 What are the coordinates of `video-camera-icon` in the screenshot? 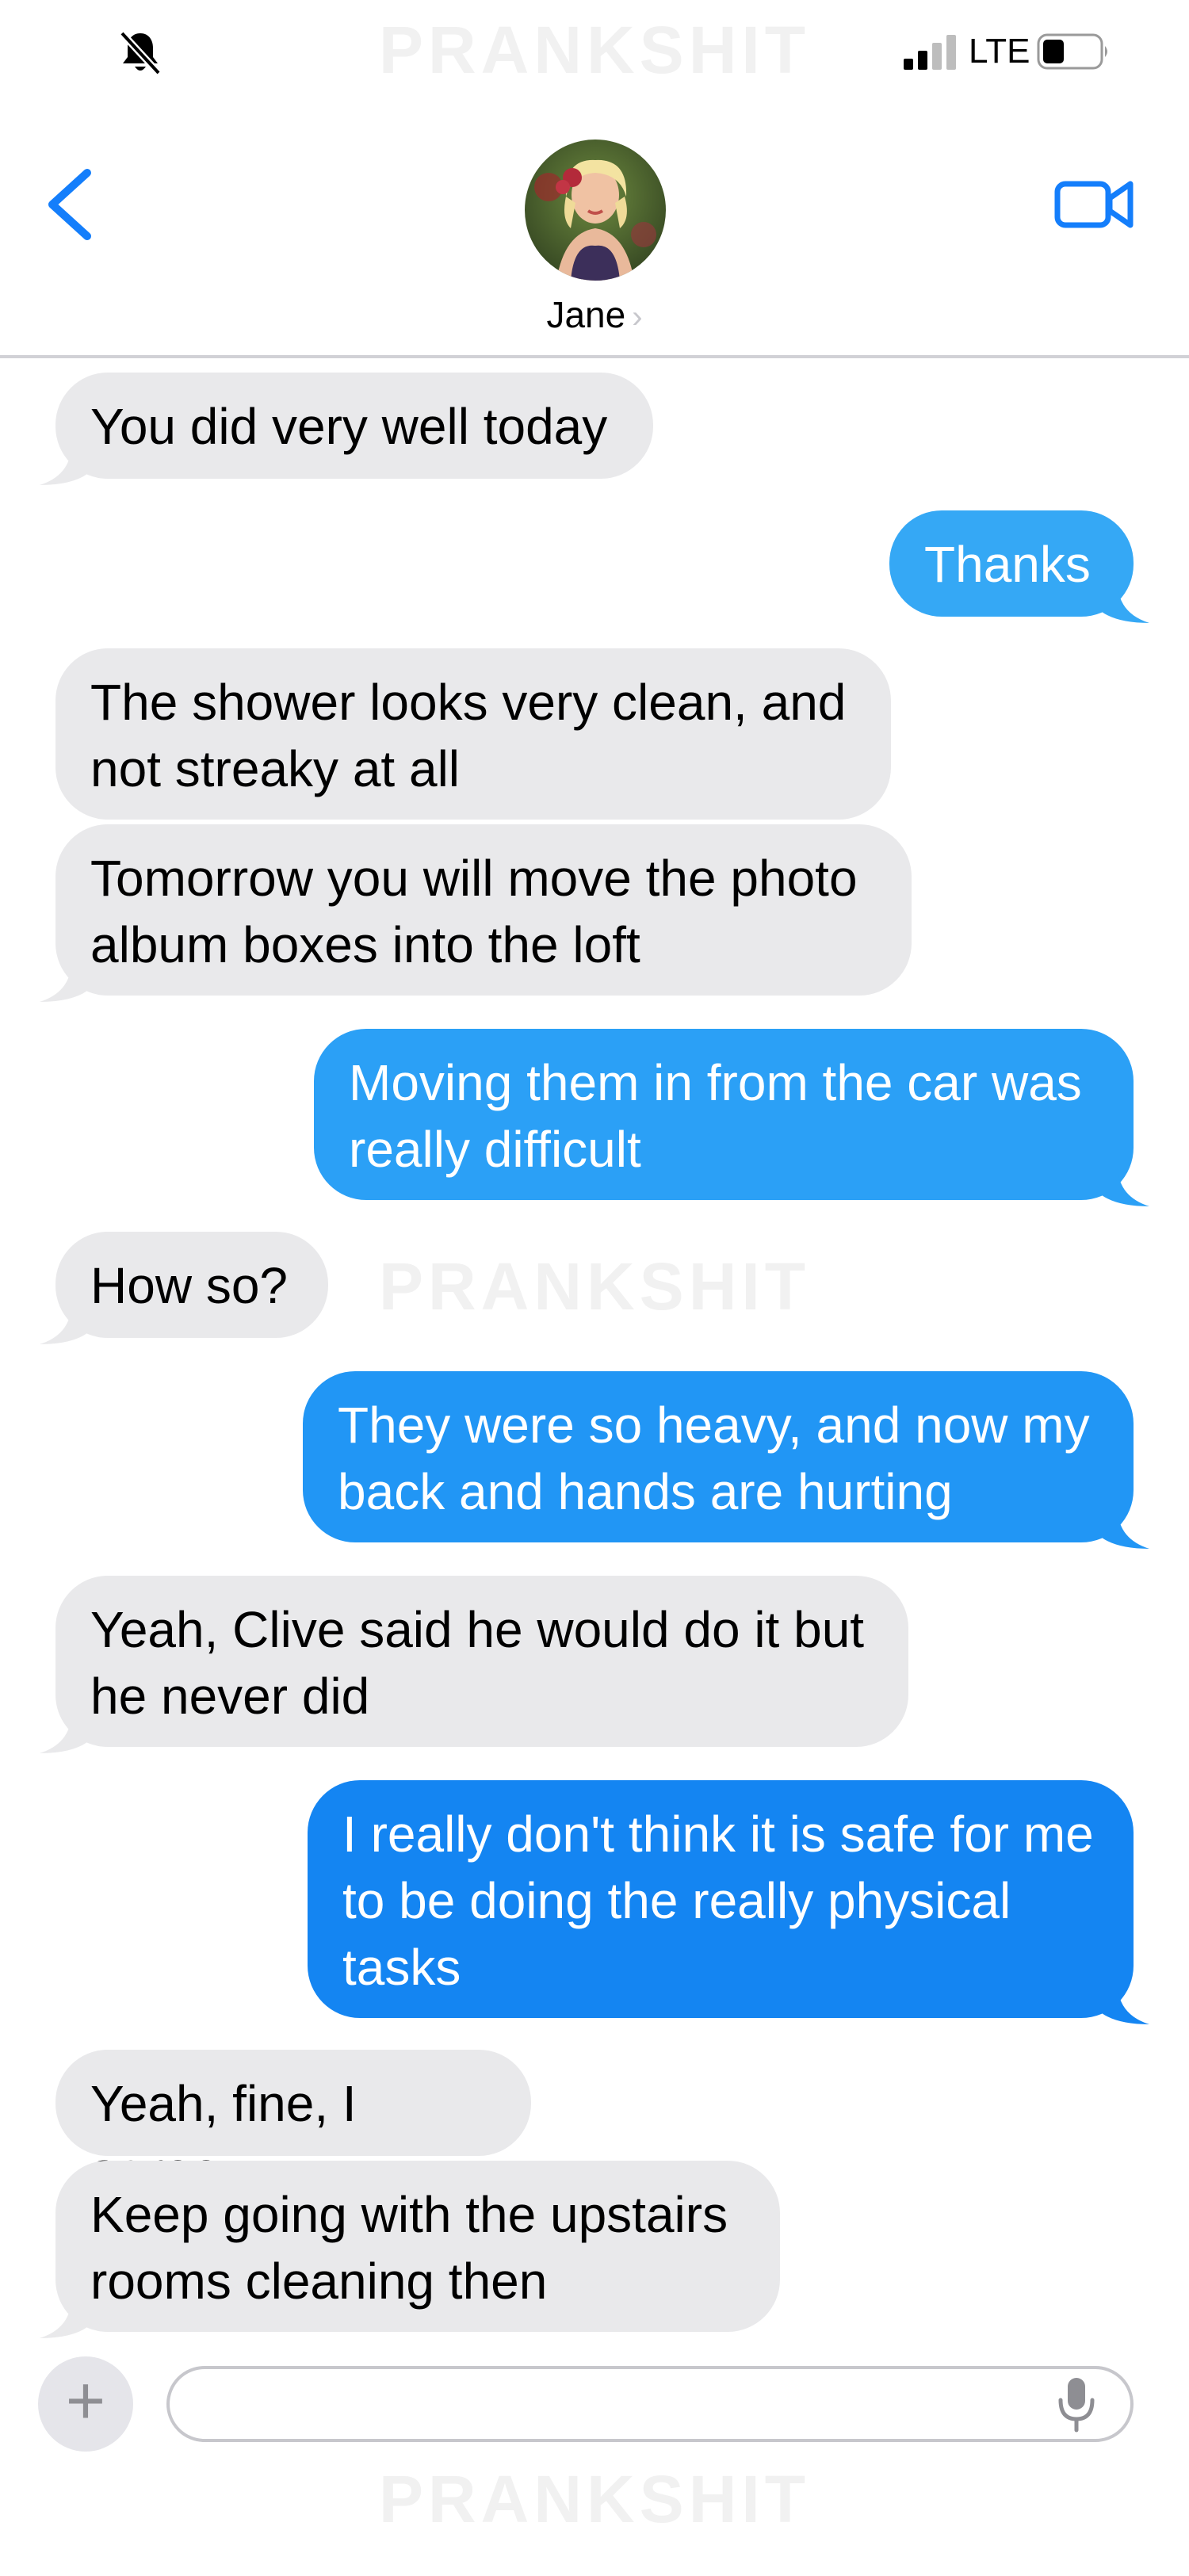 It's located at (1094, 204).